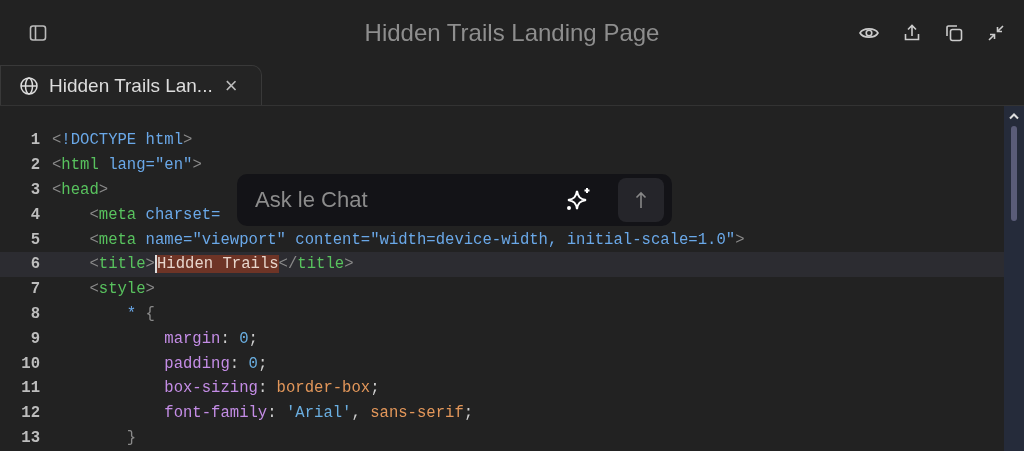 This screenshot has height=451, width=1024. I want to click on code-line: <html lang="en">, so click(127, 165).